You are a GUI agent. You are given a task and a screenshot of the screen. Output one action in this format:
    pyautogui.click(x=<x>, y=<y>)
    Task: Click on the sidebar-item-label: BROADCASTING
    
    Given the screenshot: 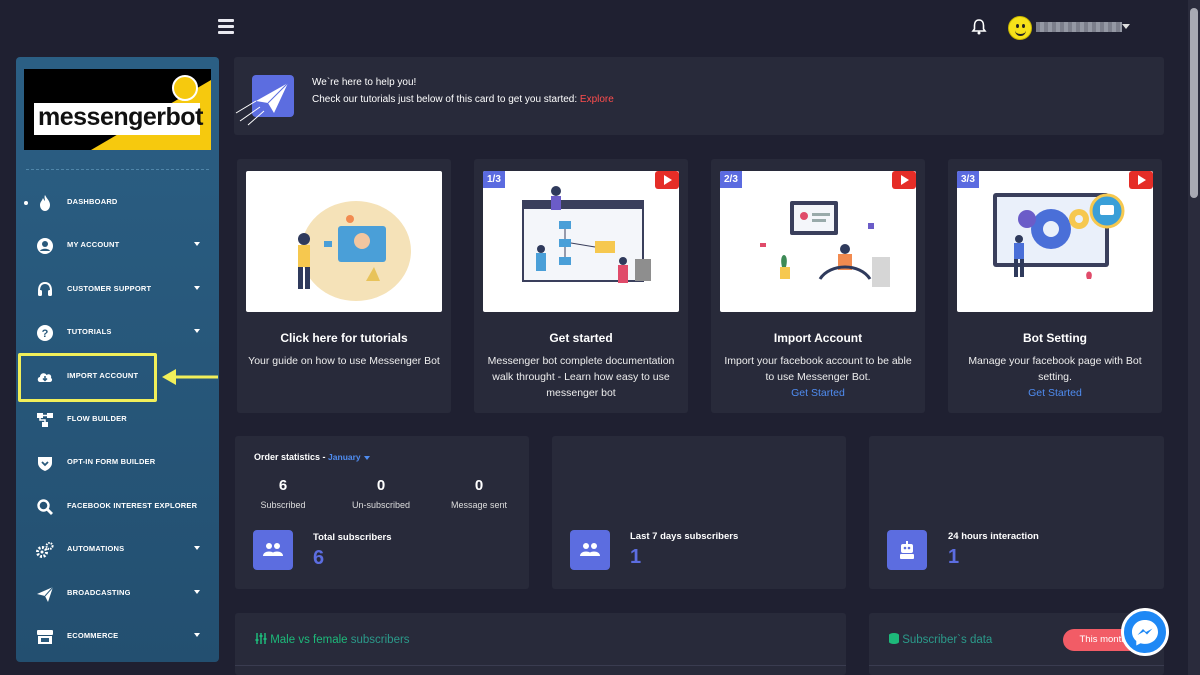 What is the action you would take?
    pyautogui.click(x=99, y=592)
    